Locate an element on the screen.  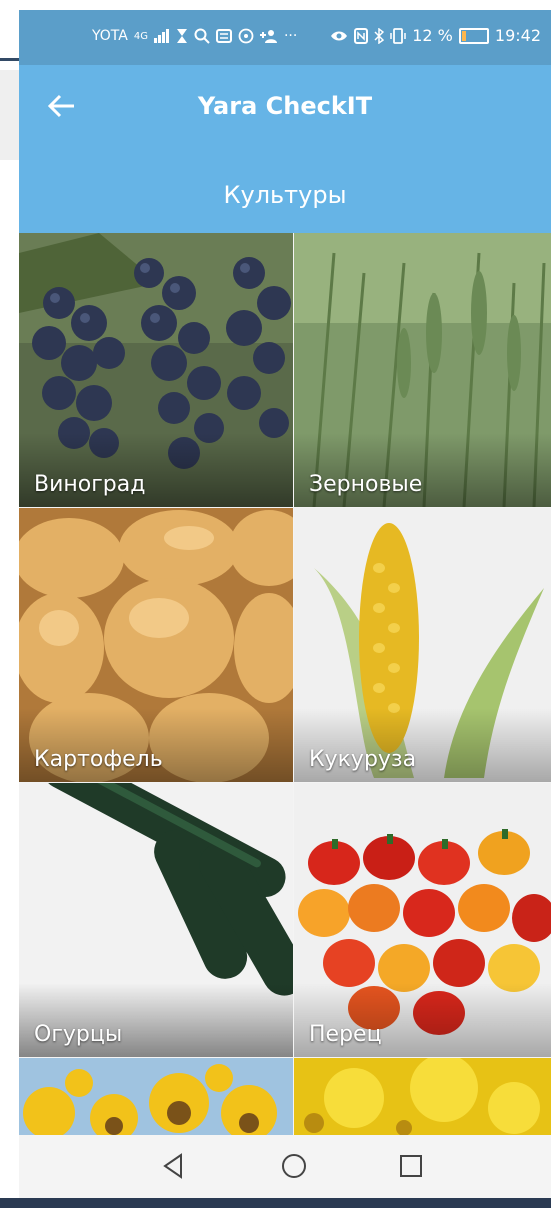
status-time: 19:42 is located at coordinates (517, 35).